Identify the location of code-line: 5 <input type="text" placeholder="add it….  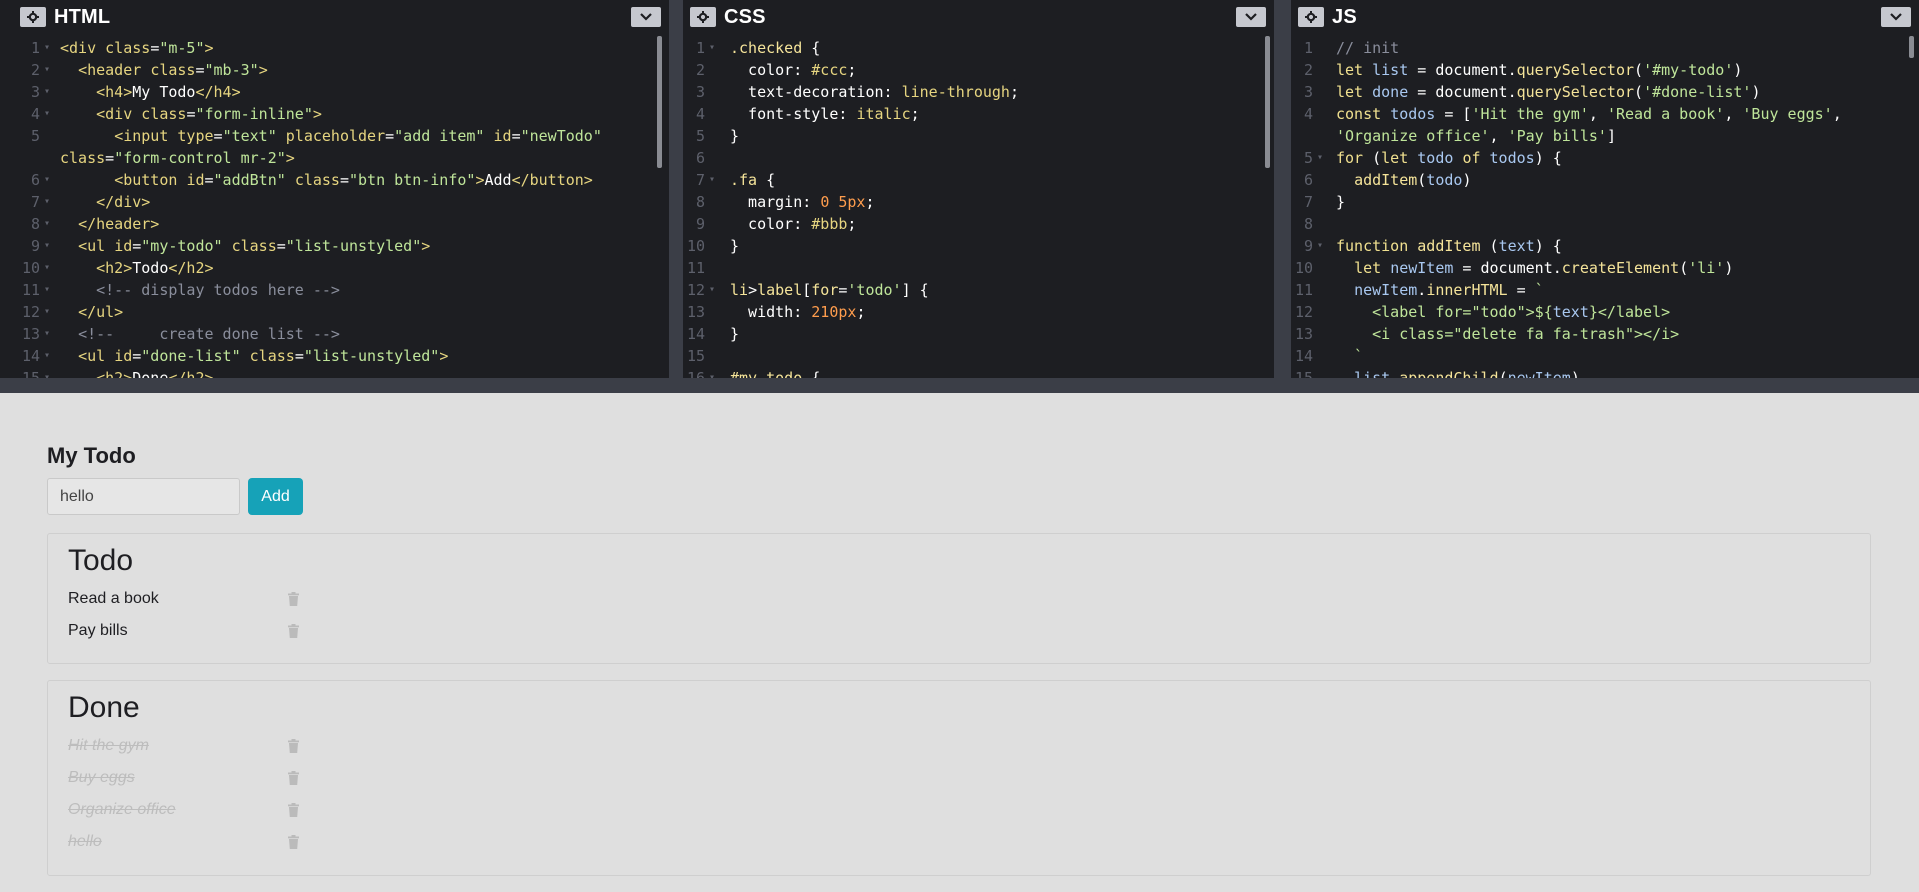
(327, 136).